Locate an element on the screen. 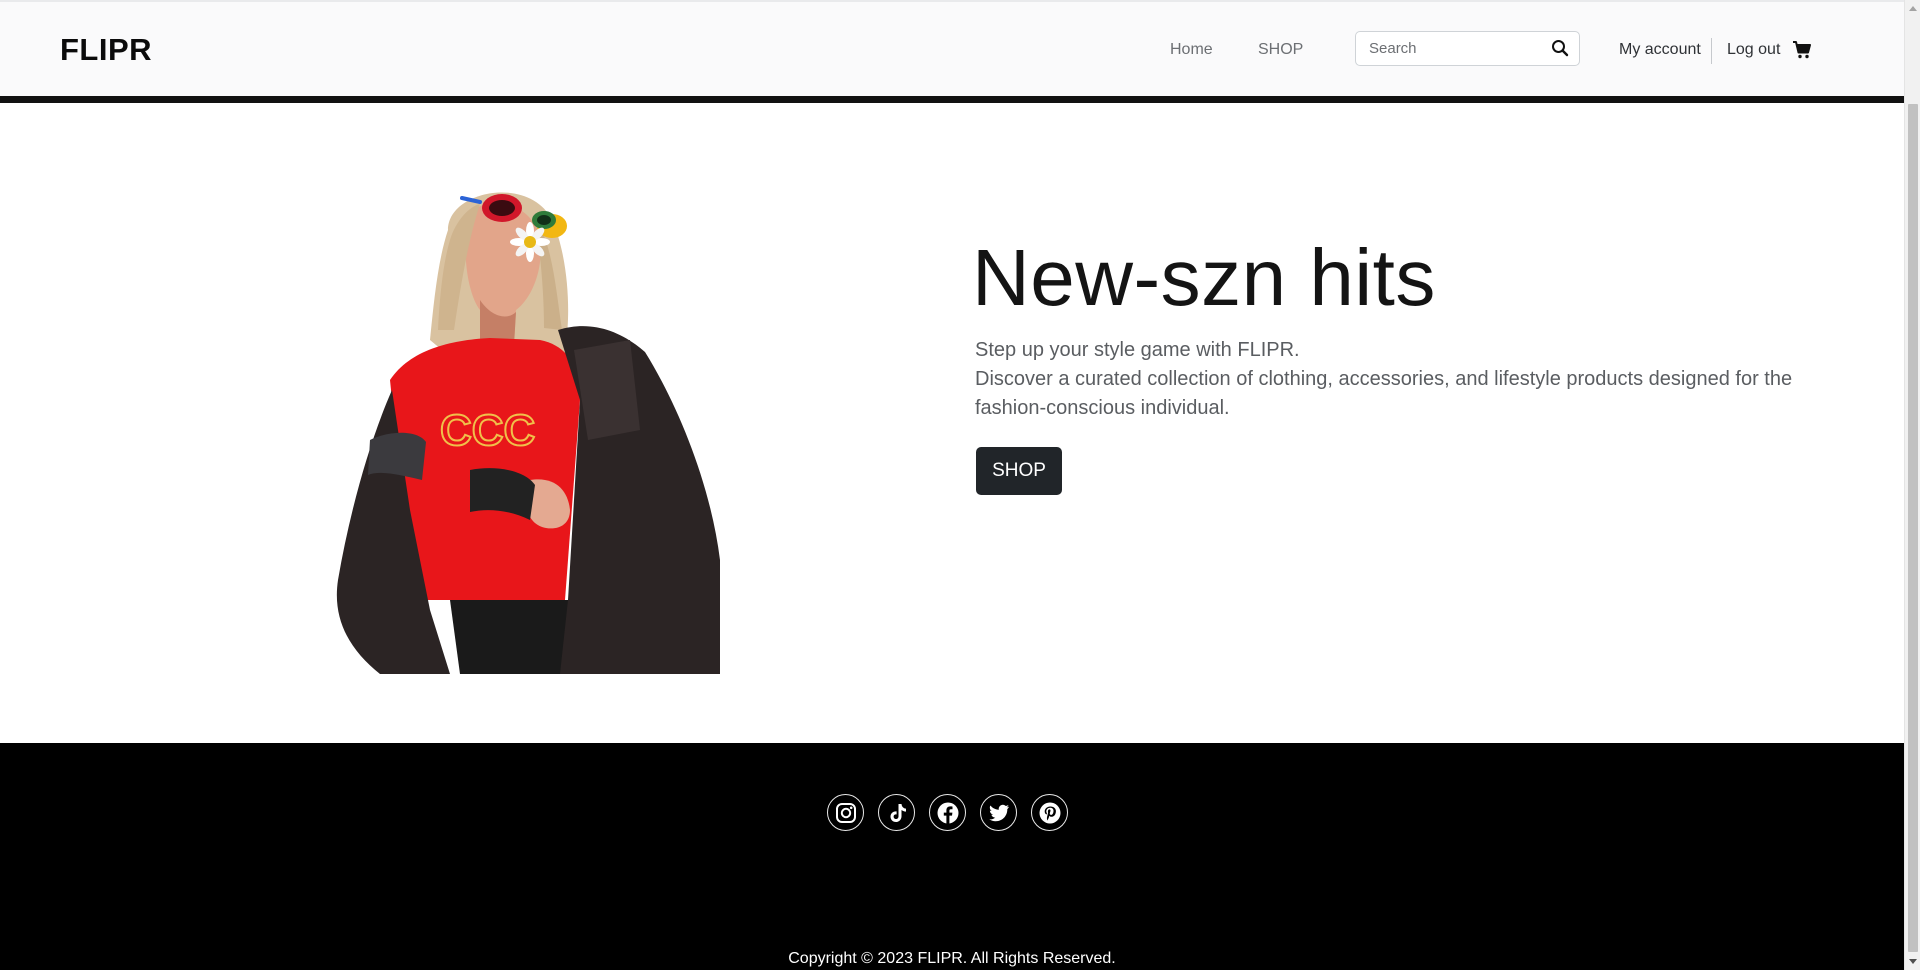  hero-shop-button: SHOP is located at coordinates (1019, 471).